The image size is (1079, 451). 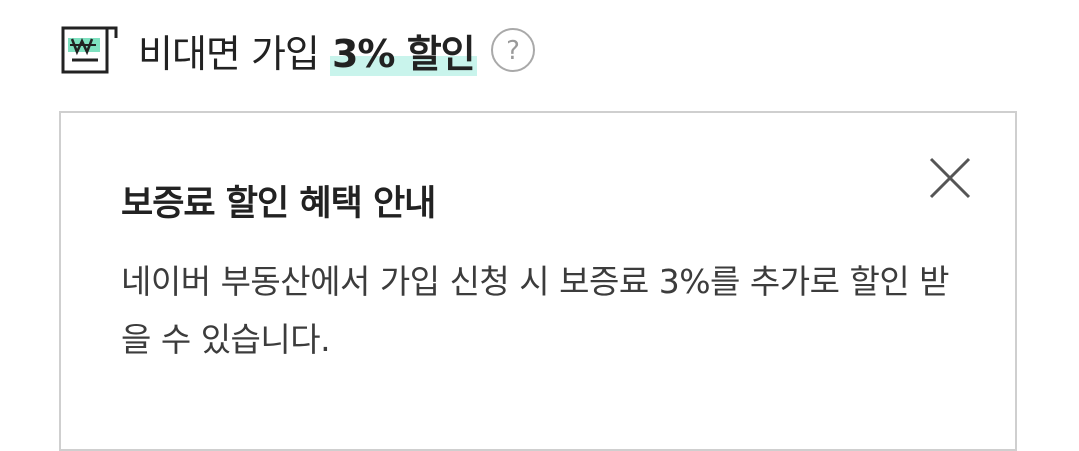 I want to click on title-prefix: 비대면 가입, so click(x=234, y=53).